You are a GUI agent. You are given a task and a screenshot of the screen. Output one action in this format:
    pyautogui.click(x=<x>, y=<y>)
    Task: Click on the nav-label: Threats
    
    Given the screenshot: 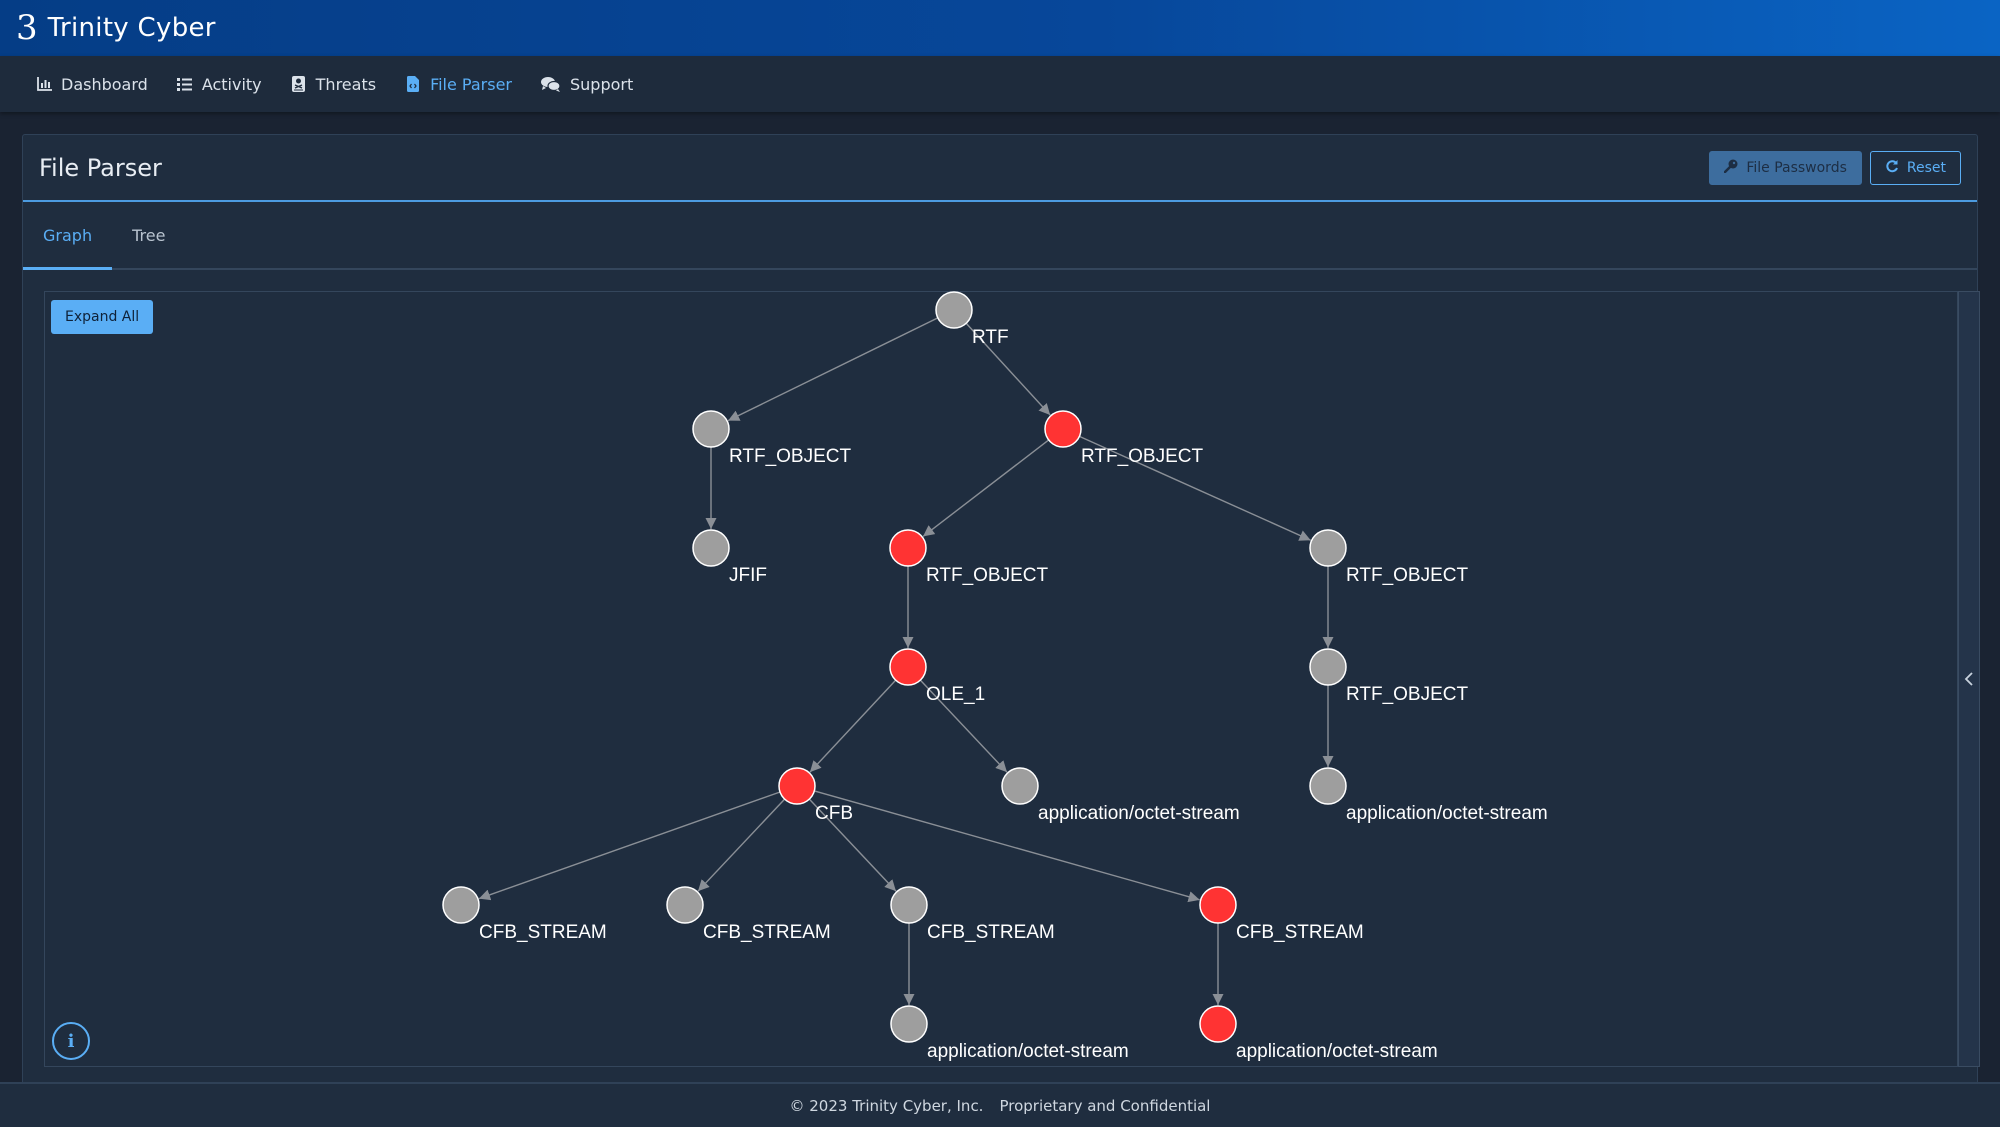 What is the action you would take?
    pyautogui.click(x=346, y=84)
    